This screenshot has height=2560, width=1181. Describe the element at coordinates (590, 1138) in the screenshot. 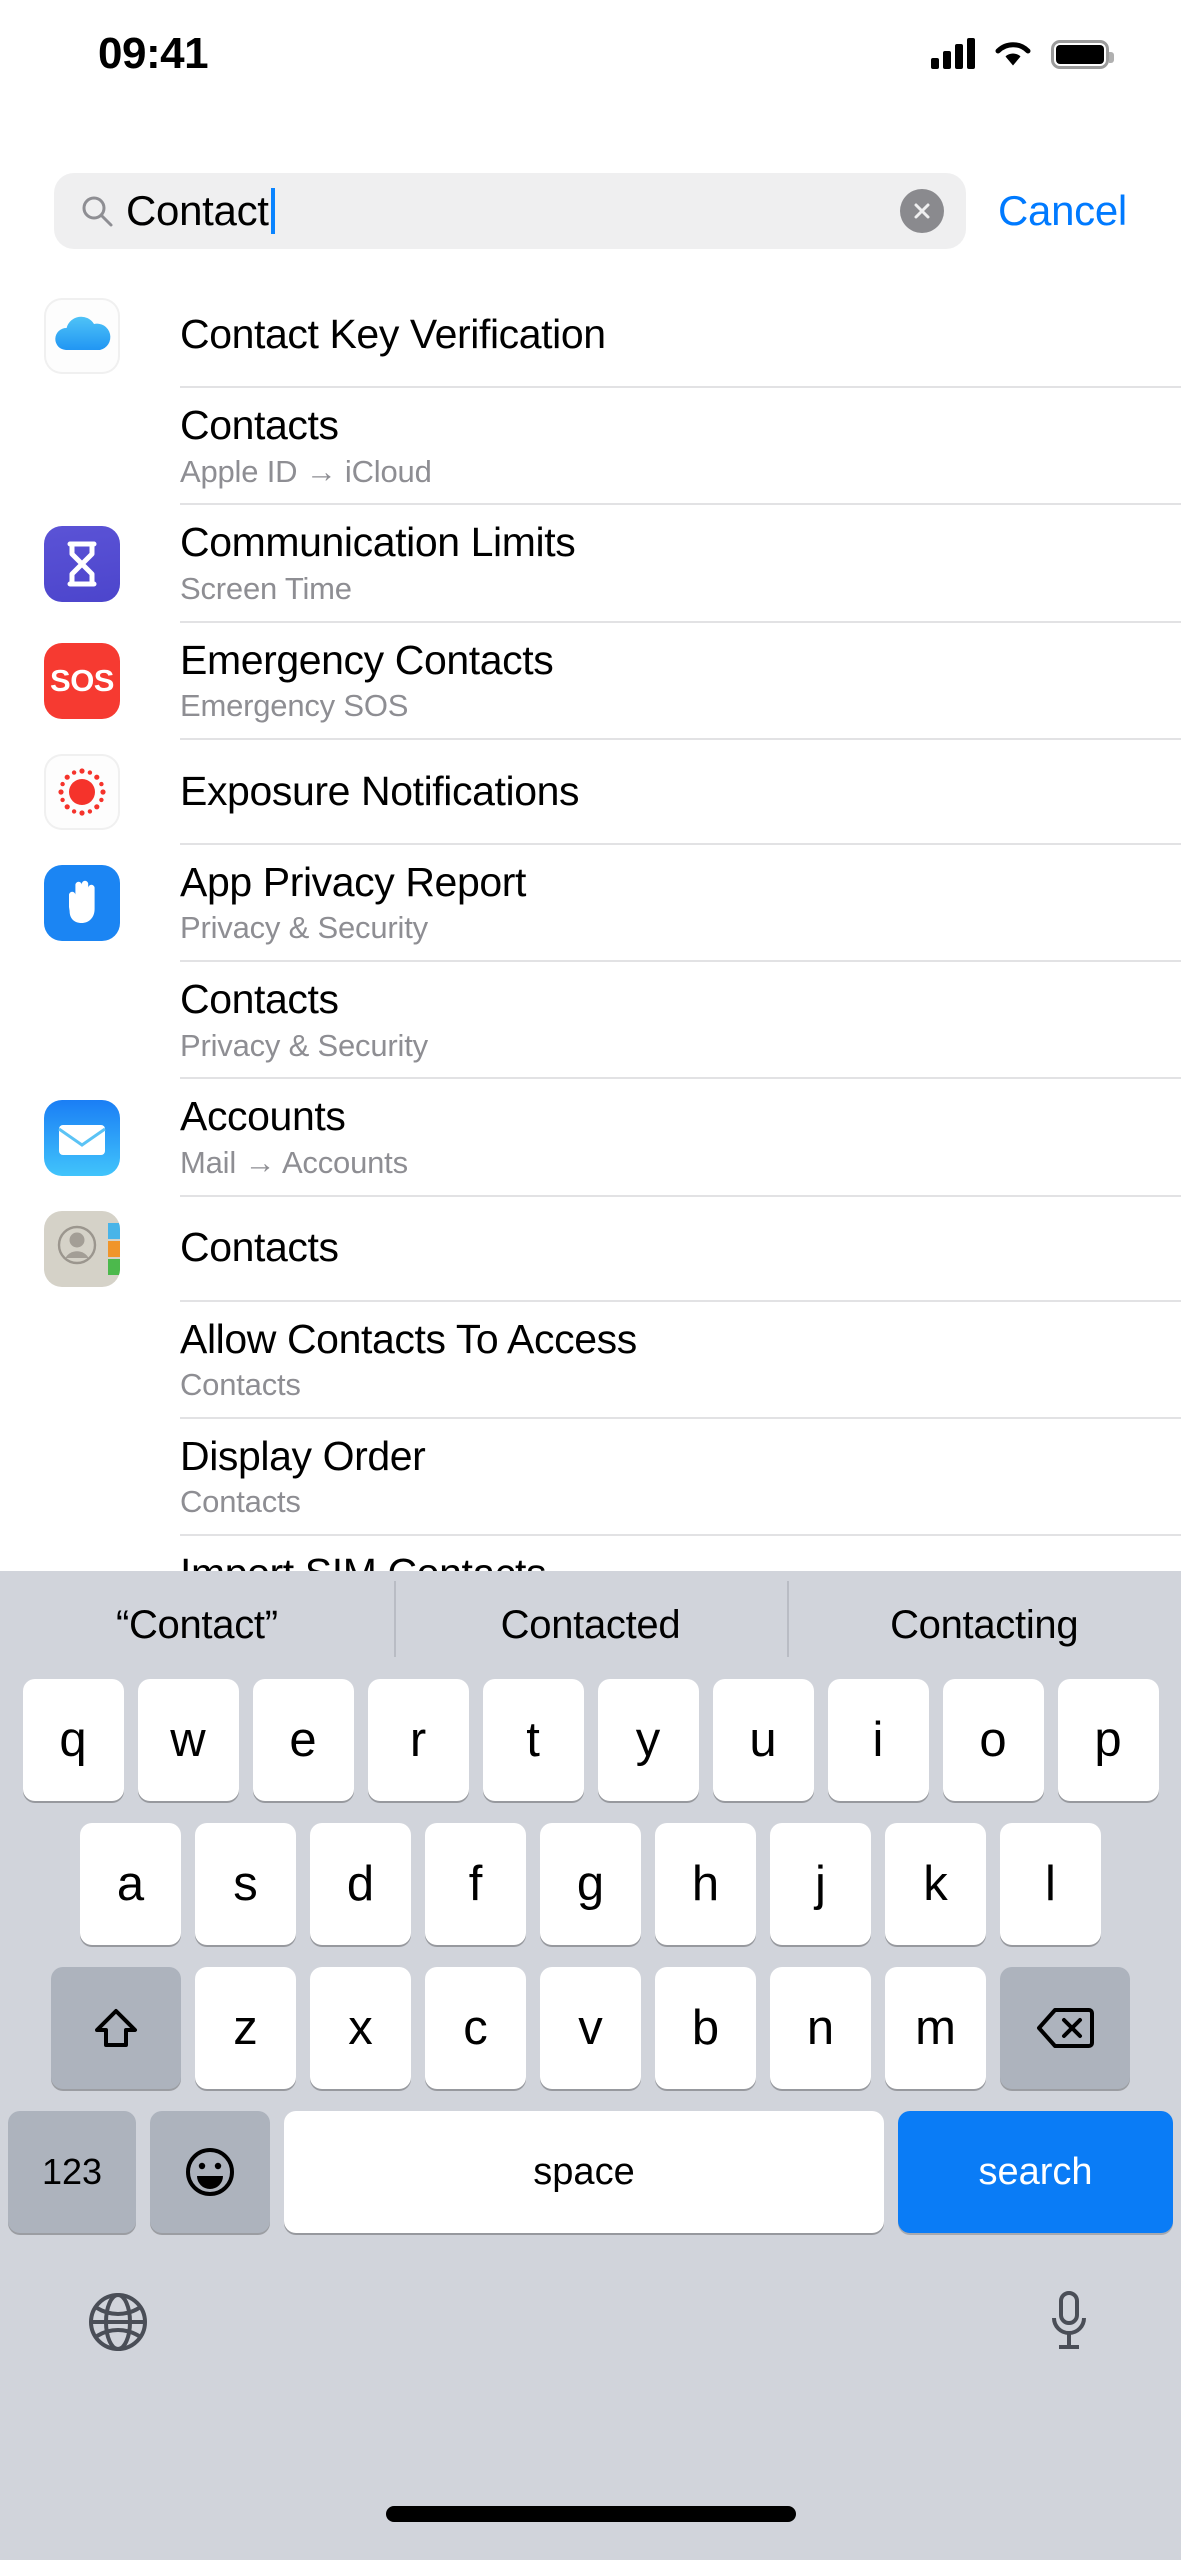

I see `list-item: Accounts Mail → Accounts` at that location.